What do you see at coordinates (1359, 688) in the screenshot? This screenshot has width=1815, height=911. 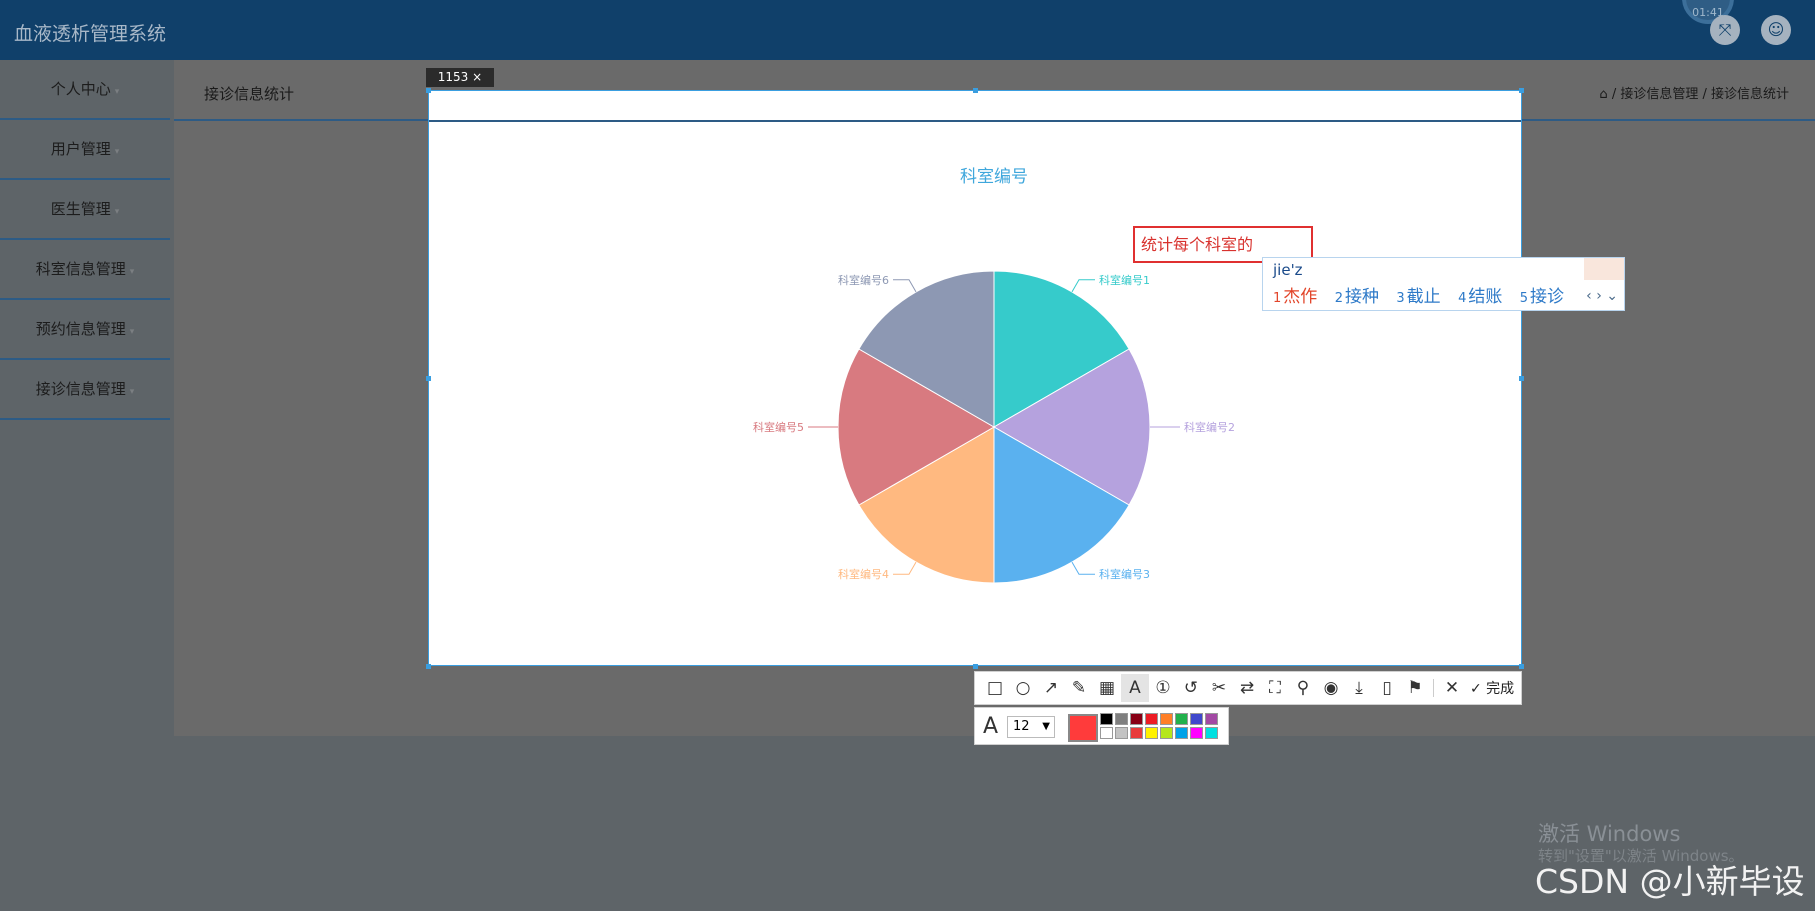 I see `download-icon: ⤓` at bounding box center [1359, 688].